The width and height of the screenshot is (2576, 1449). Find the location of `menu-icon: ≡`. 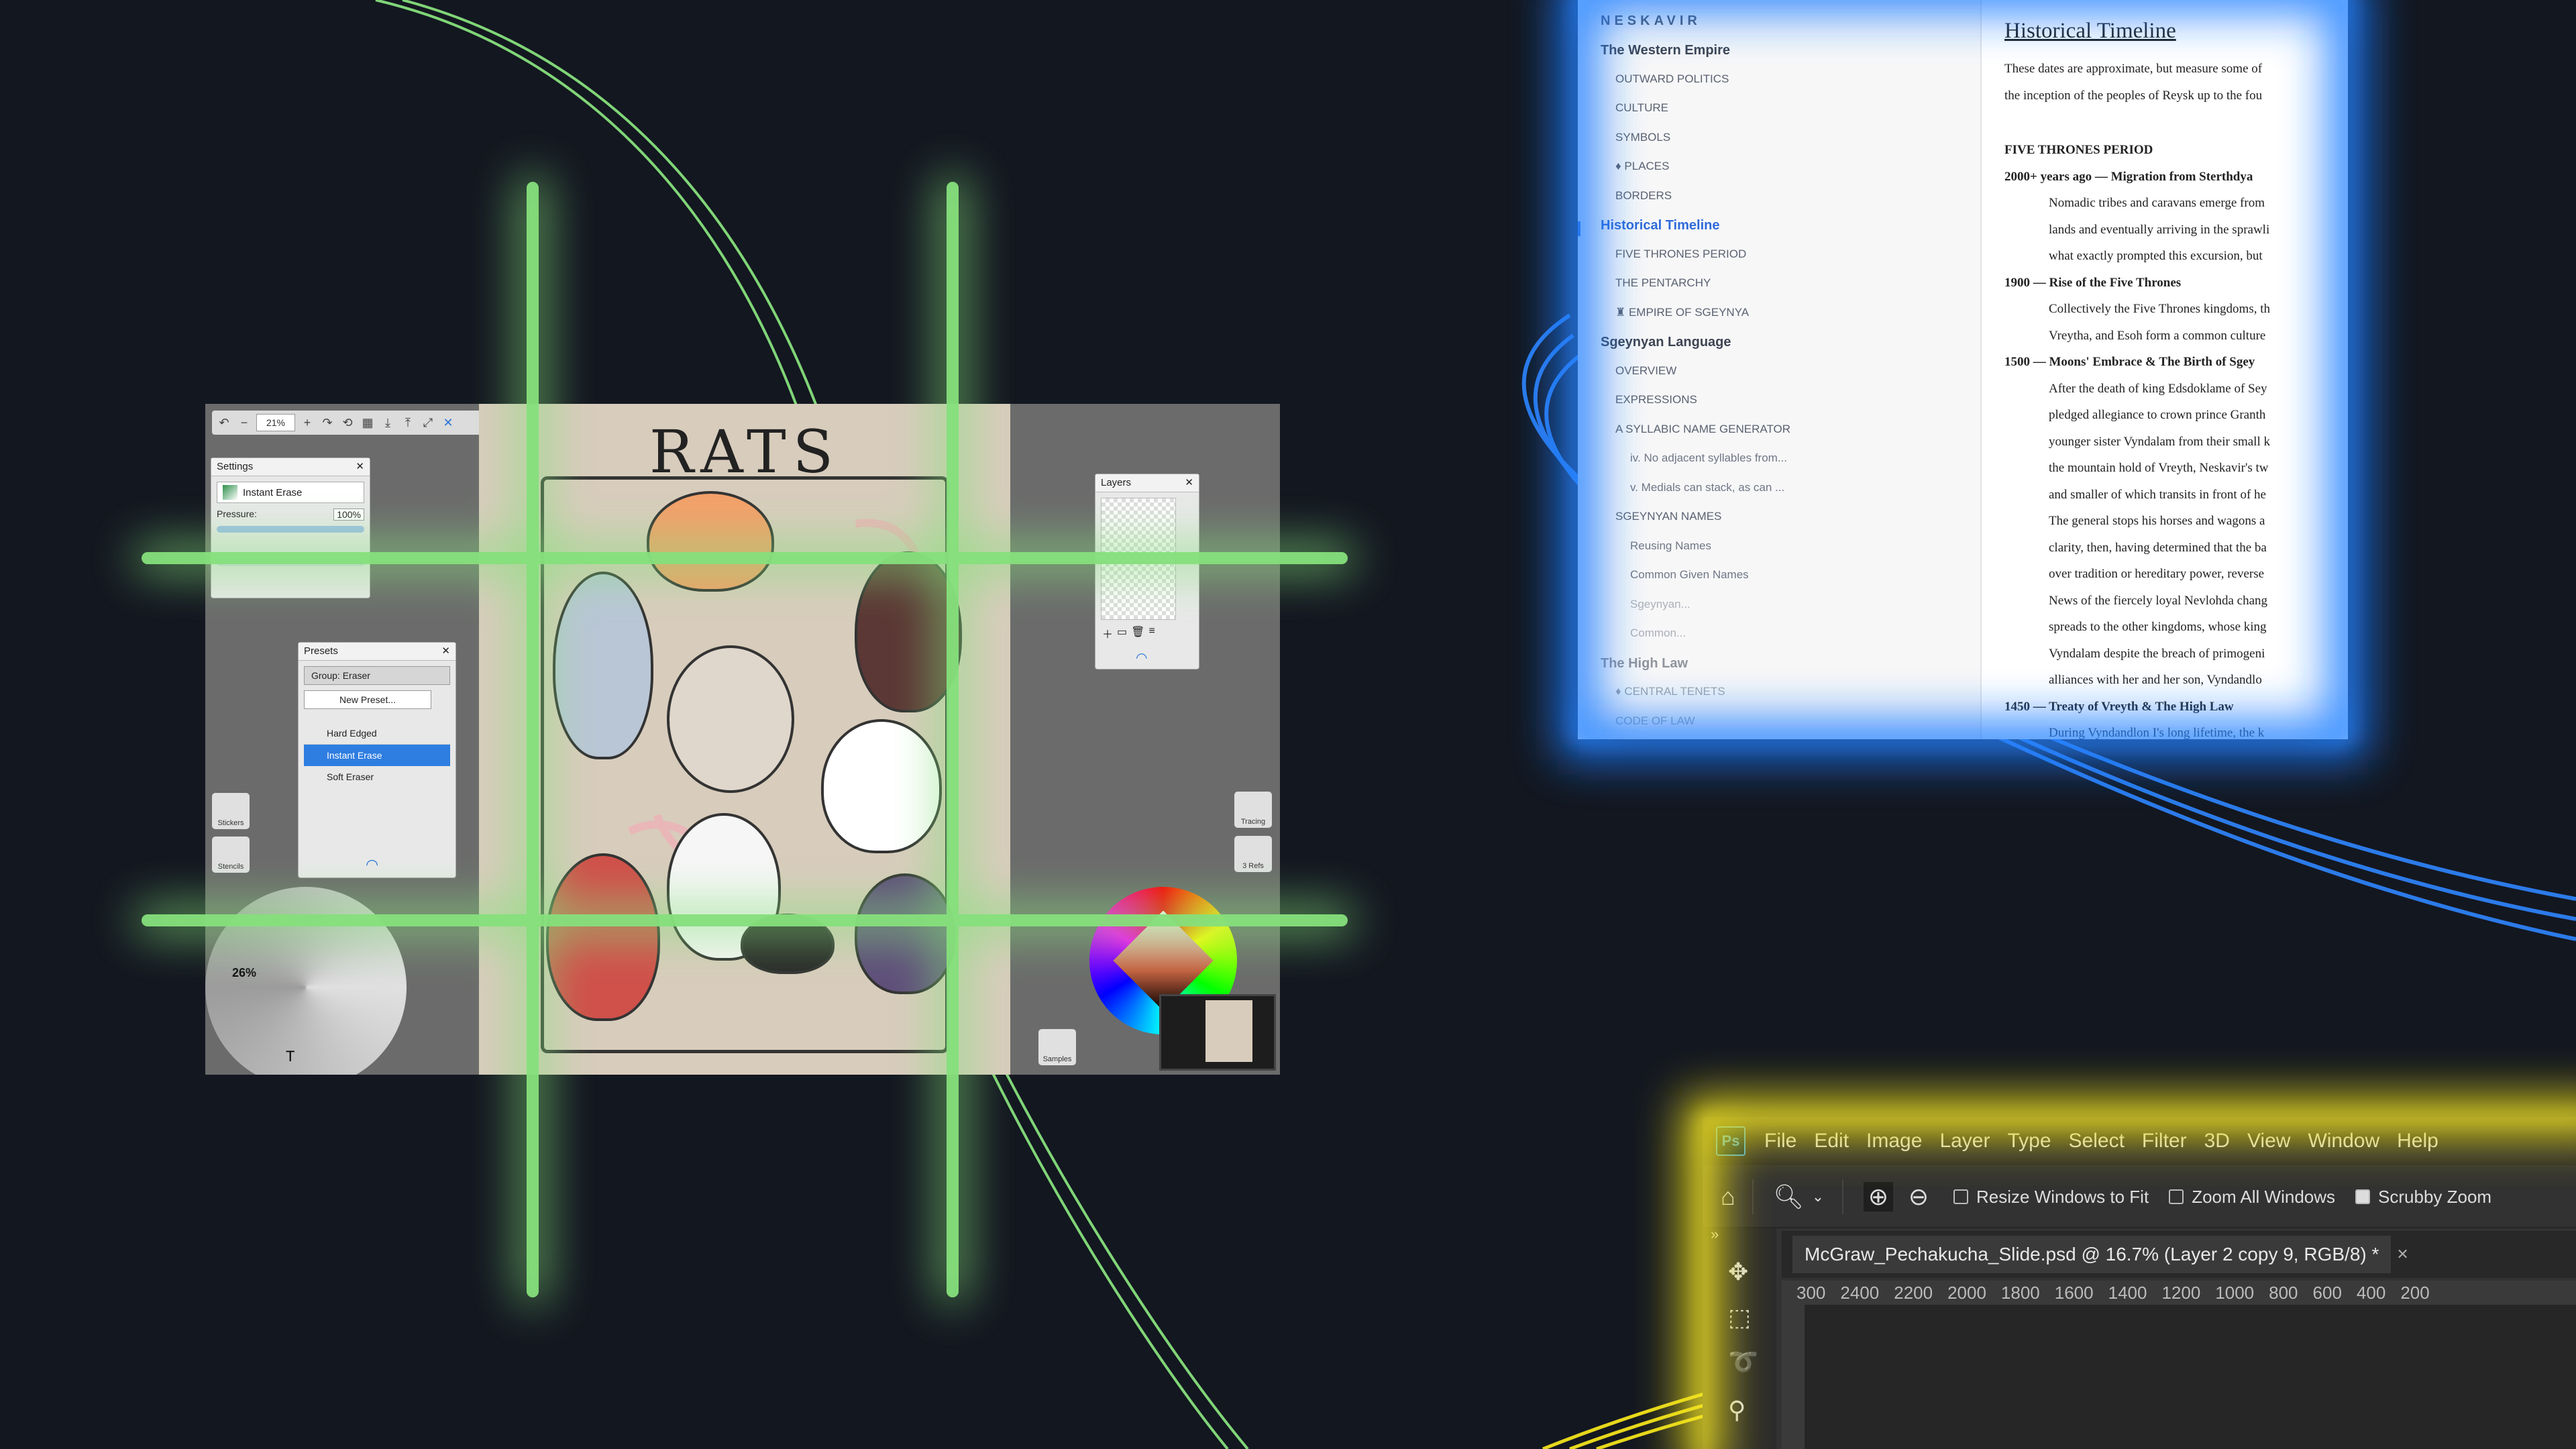

menu-icon: ≡ is located at coordinates (1151, 633).